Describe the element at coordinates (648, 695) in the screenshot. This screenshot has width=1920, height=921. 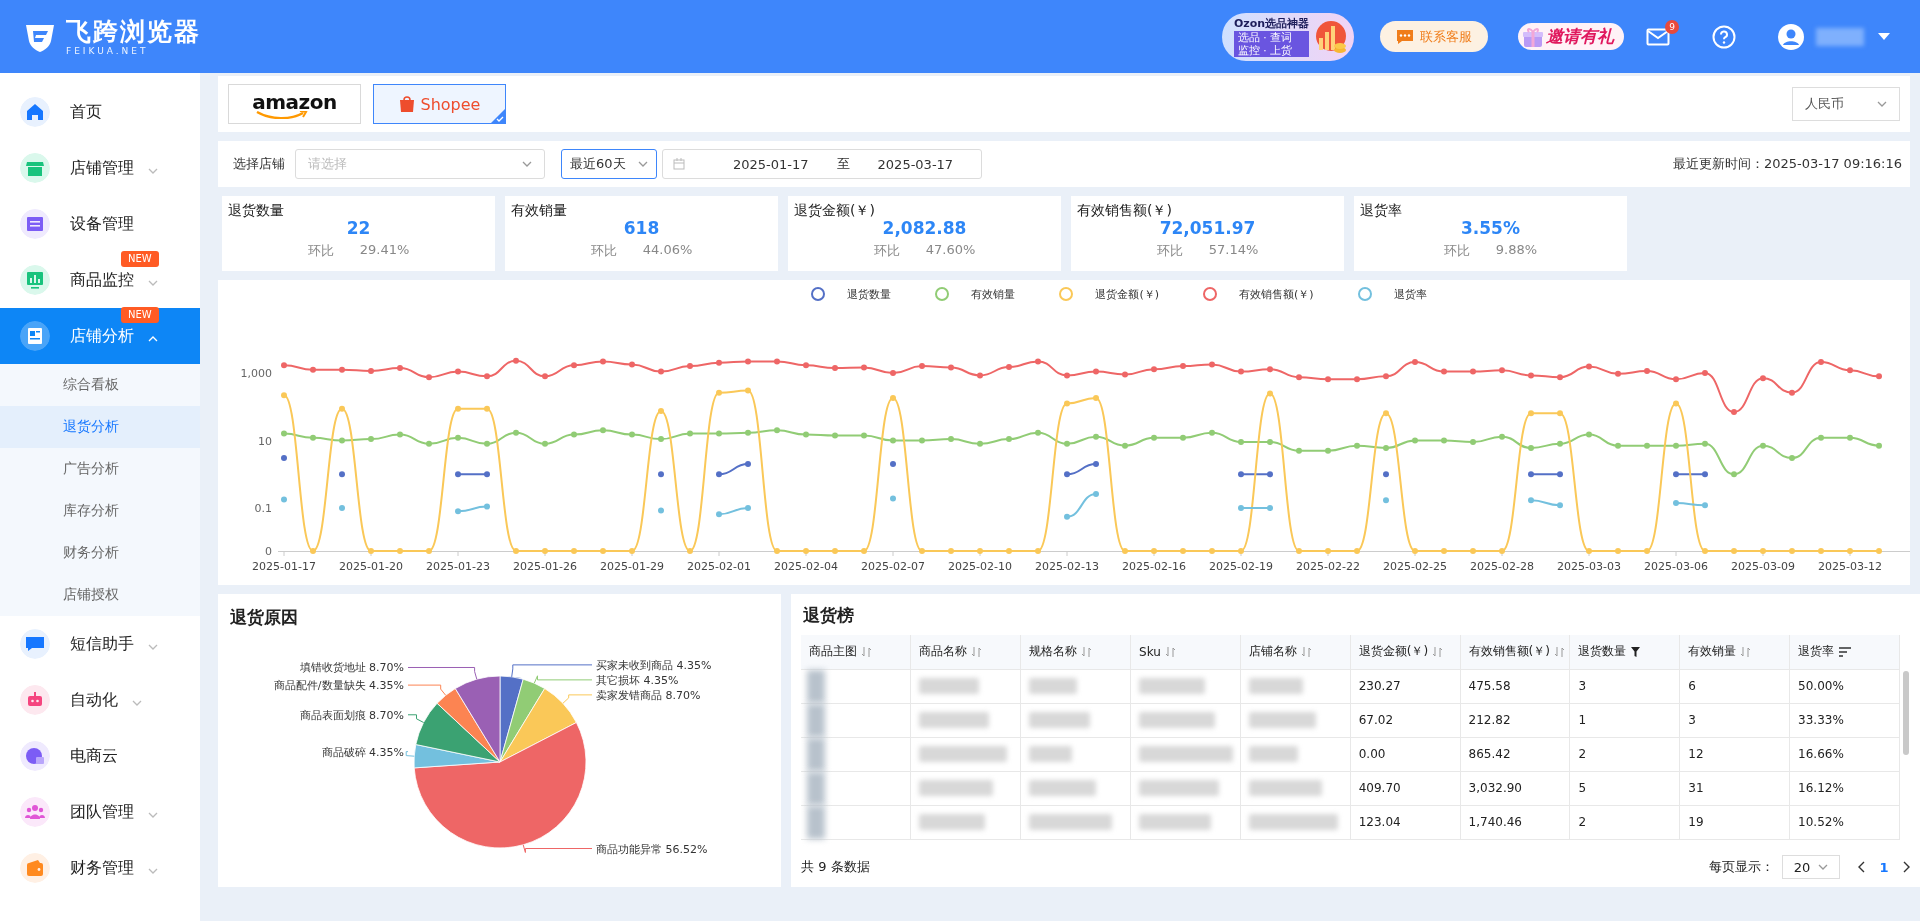
I see `slice-label: 卖家发错商品 8.70%` at that location.